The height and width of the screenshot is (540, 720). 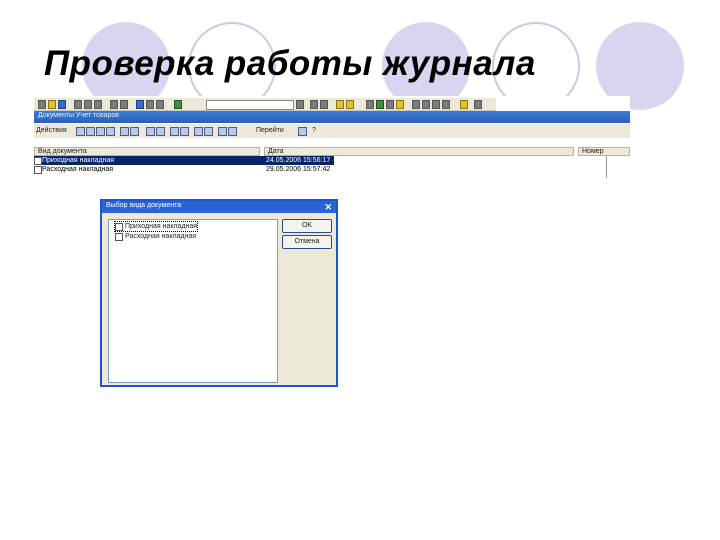 What do you see at coordinates (250, 105) in the screenshot?
I see `toolbar-combo` at bounding box center [250, 105].